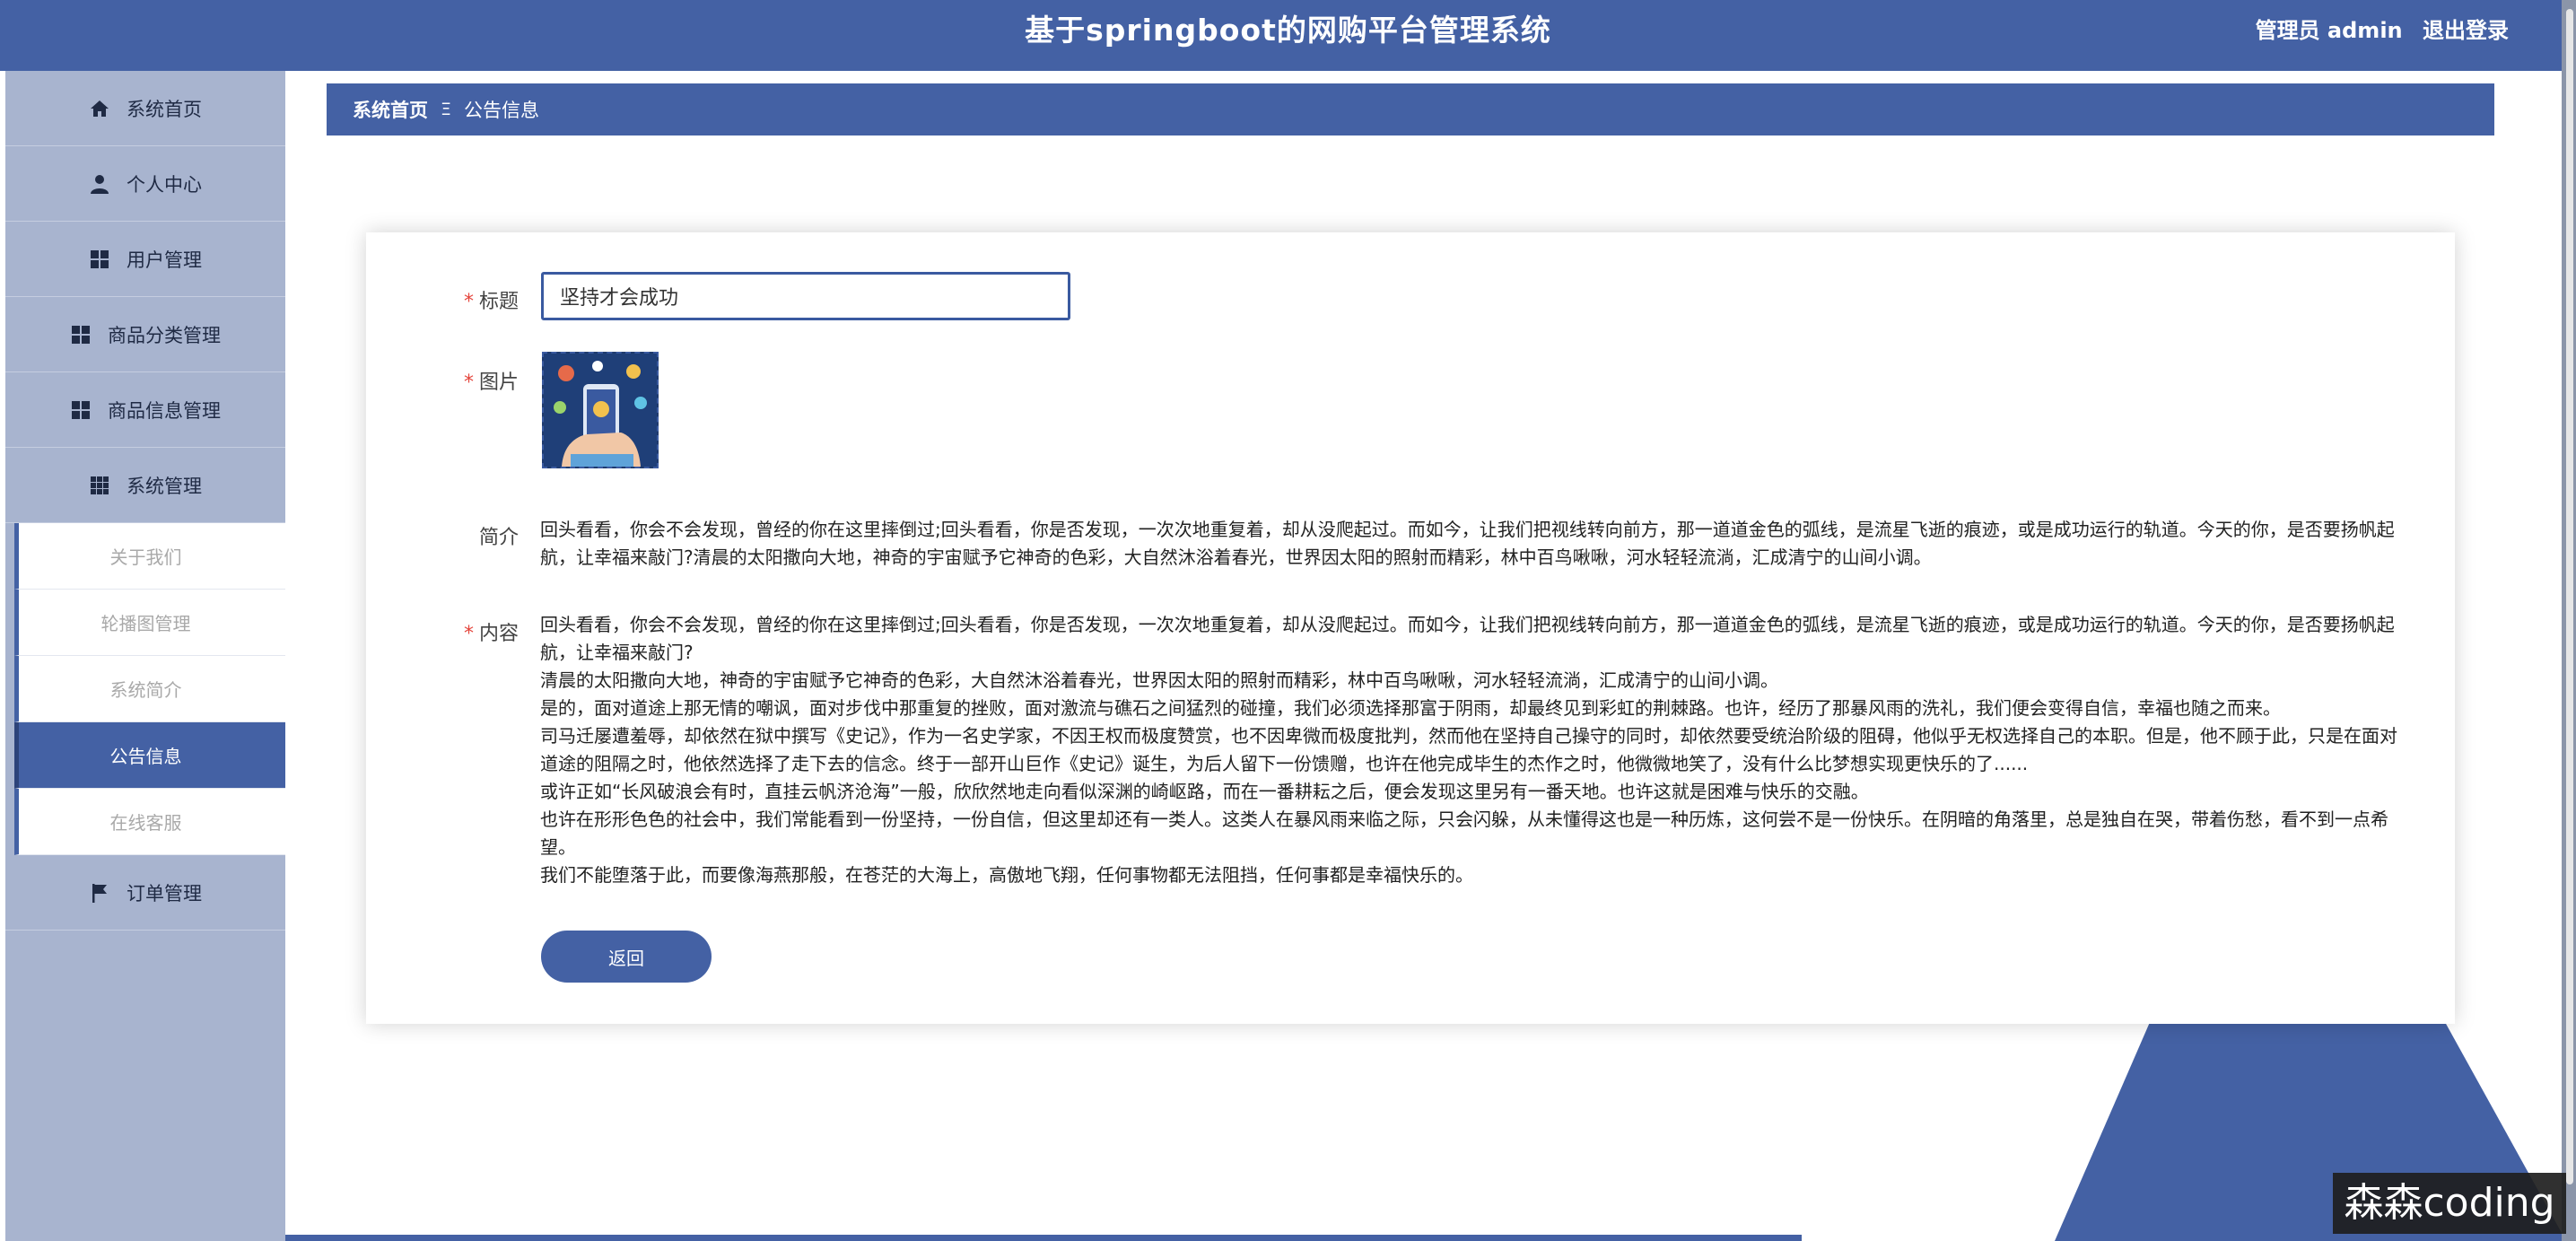 The width and height of the screenshot is (2576, 1241). What do you see at coordinates (491, 302) in the screenshot?
I see `title-label: * 标题` at bounding box center [491, 302].